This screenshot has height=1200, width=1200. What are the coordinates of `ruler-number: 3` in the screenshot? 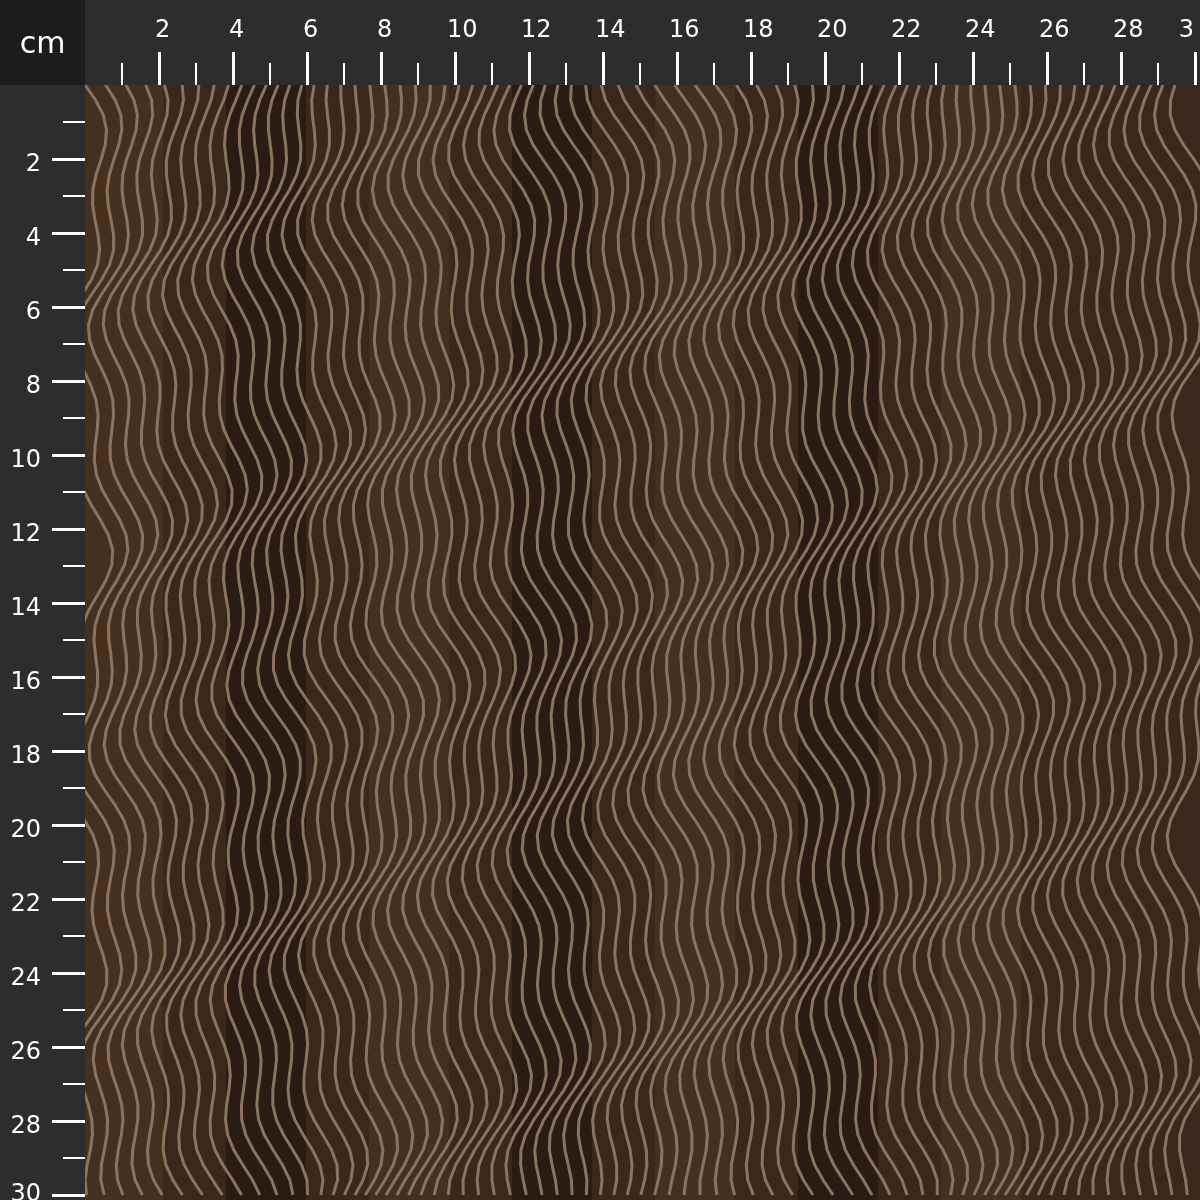 It's located at (1186, 29).